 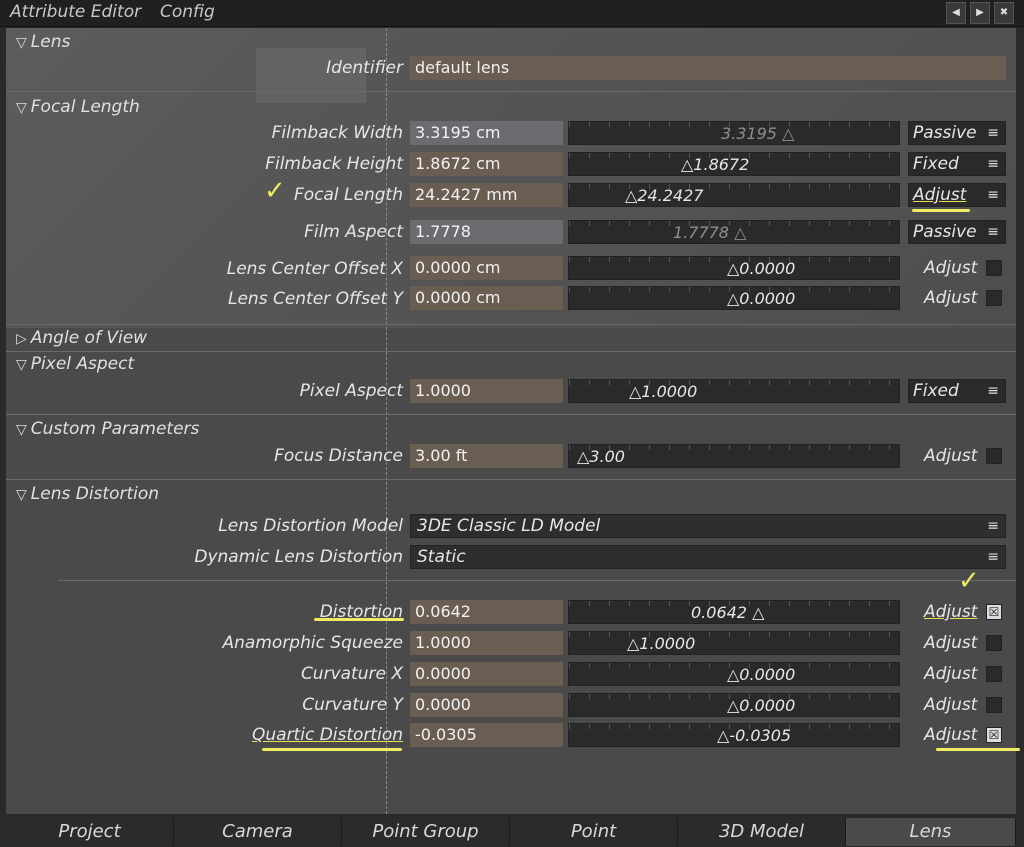 I want to click on anamorphic-squeeze-adjust-label: Adjust, so click(x=951, y=643).